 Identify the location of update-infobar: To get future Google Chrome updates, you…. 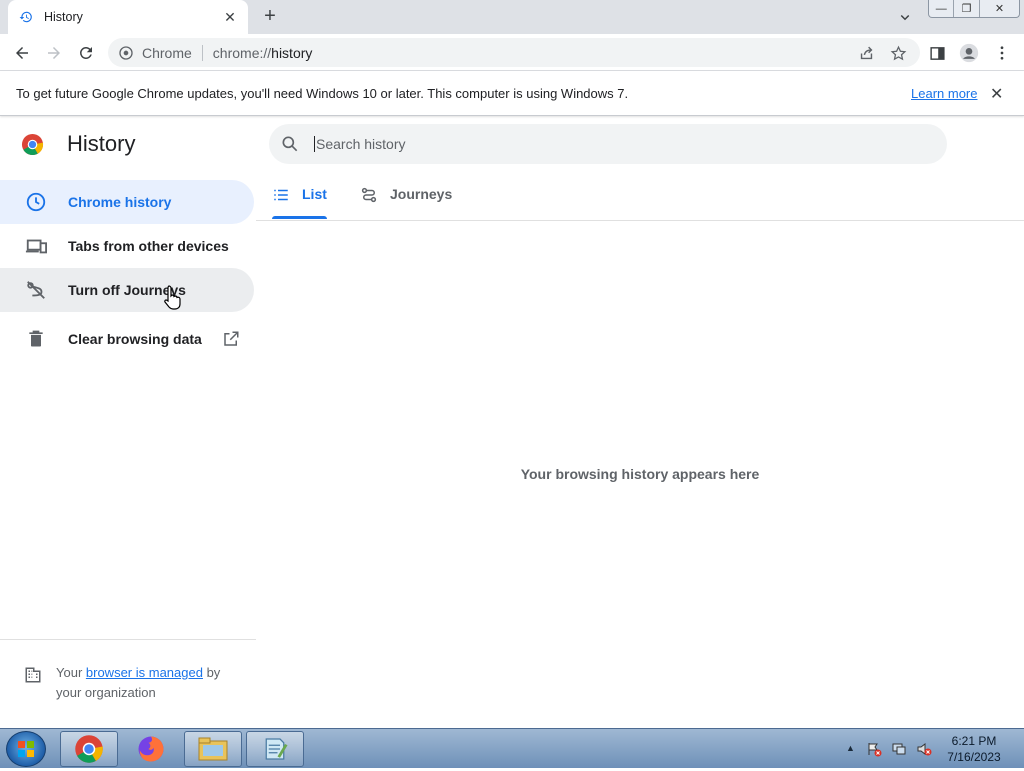
(512, 93).